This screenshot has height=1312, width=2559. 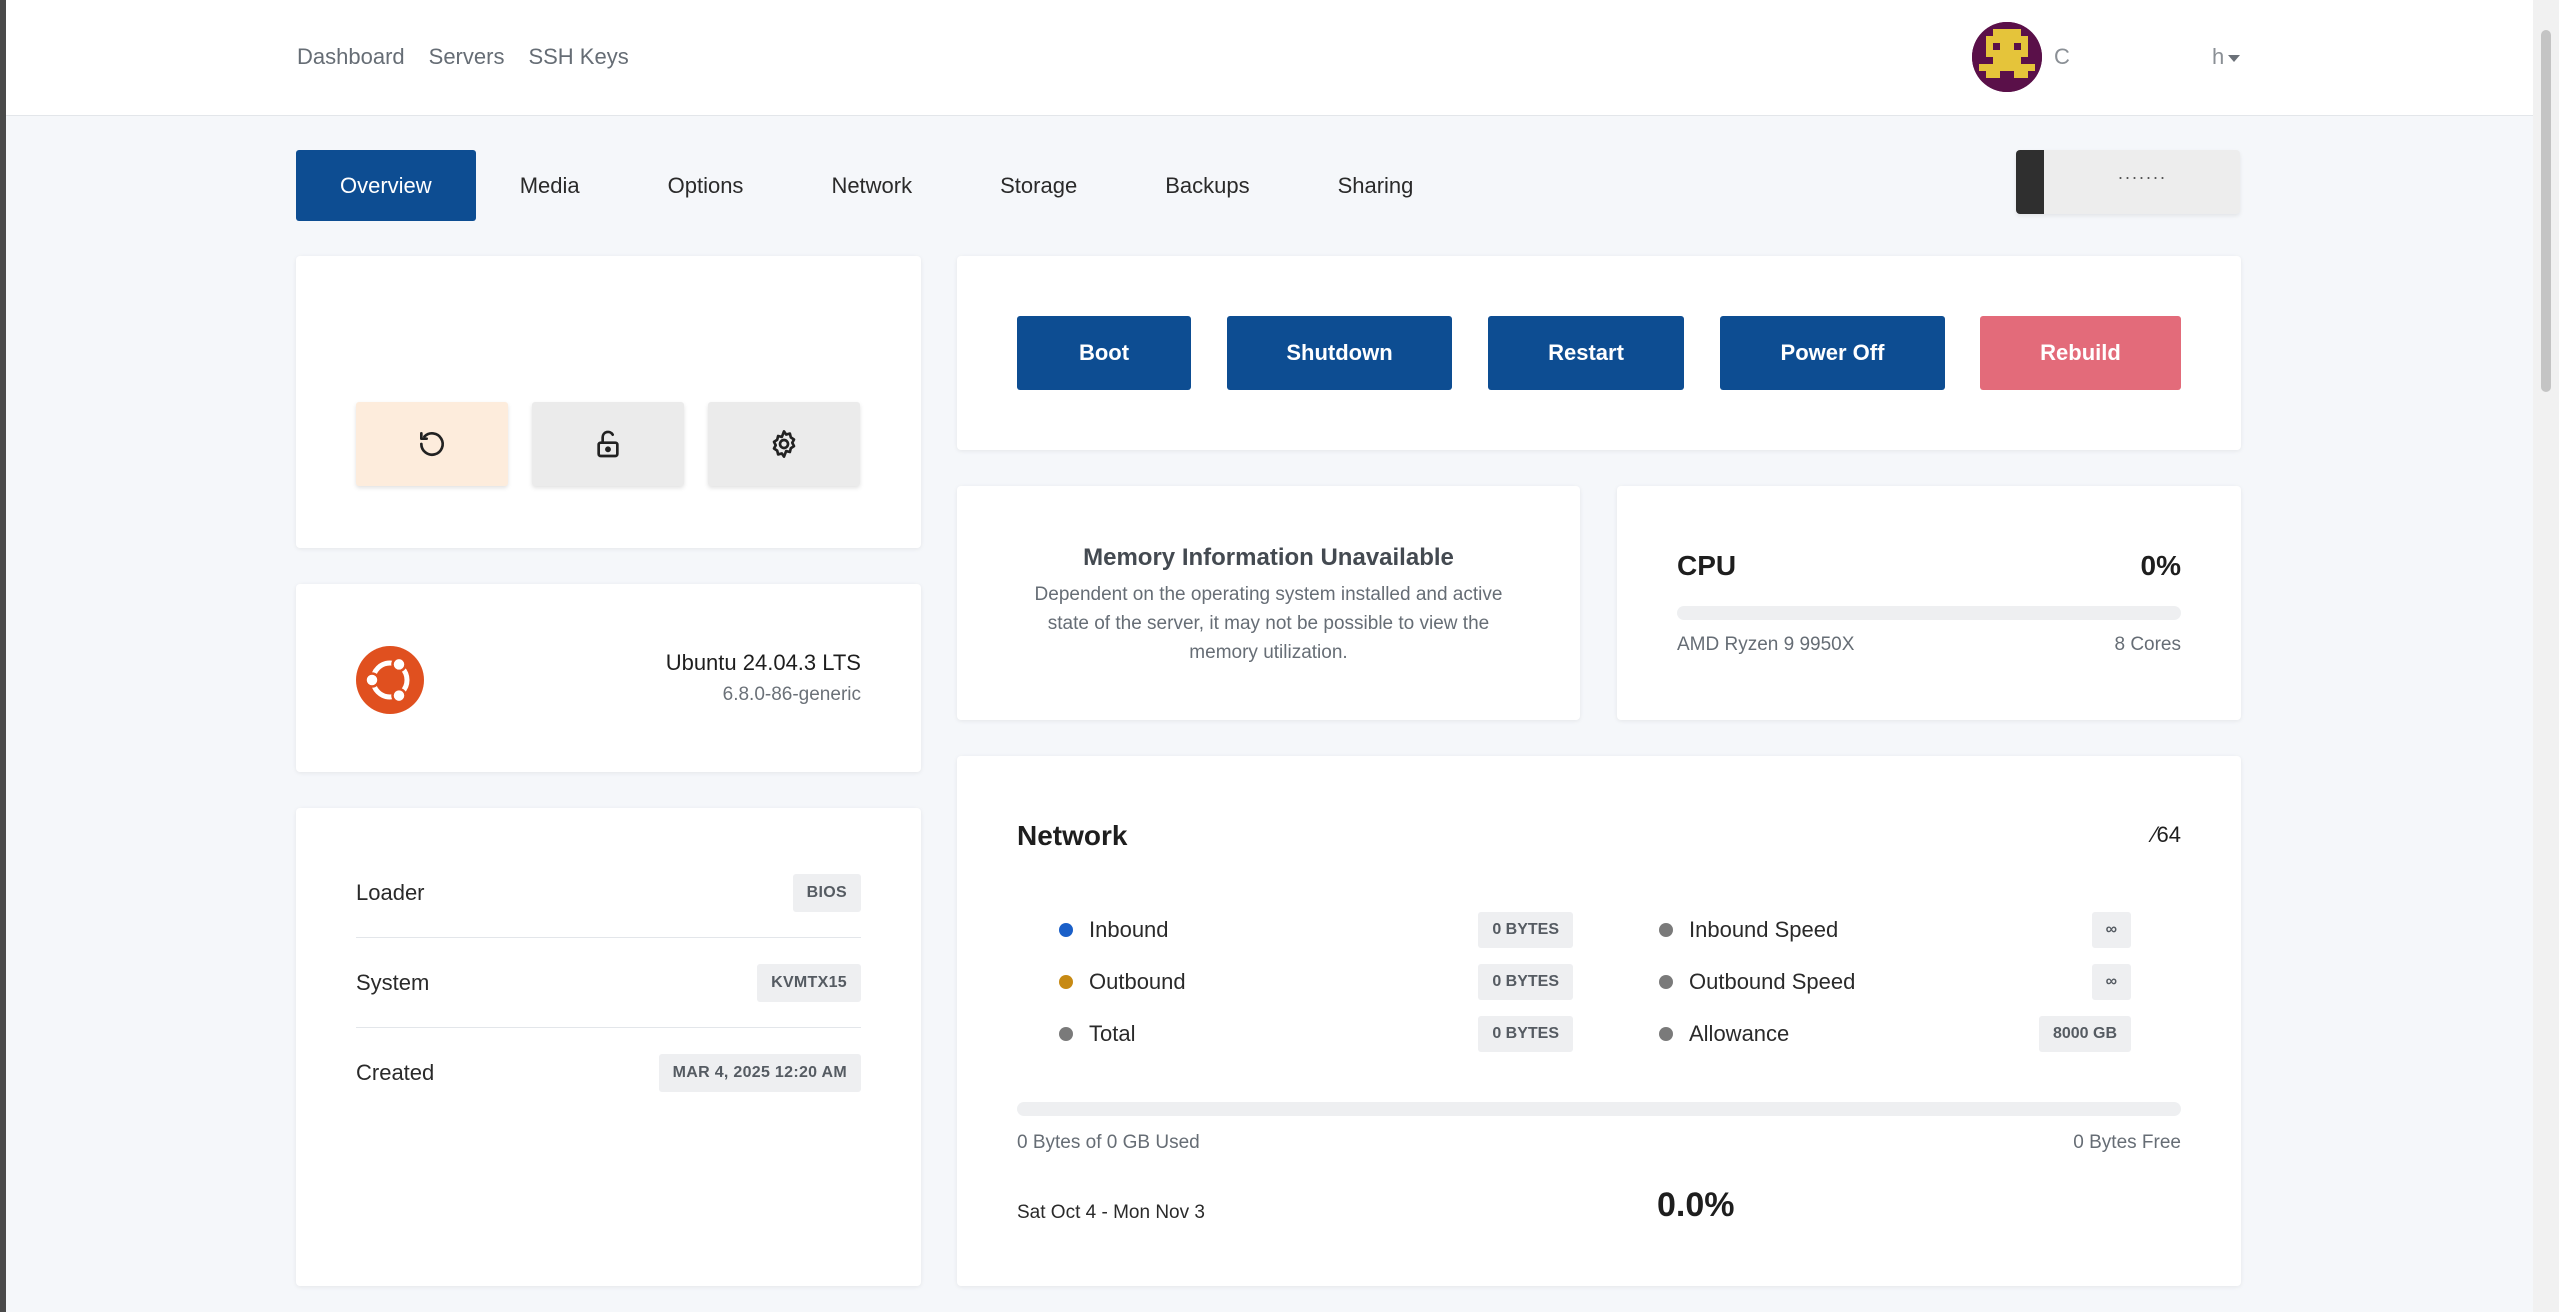 I want to click on user-menu-toggle: h, so click(x=2226, y=57).